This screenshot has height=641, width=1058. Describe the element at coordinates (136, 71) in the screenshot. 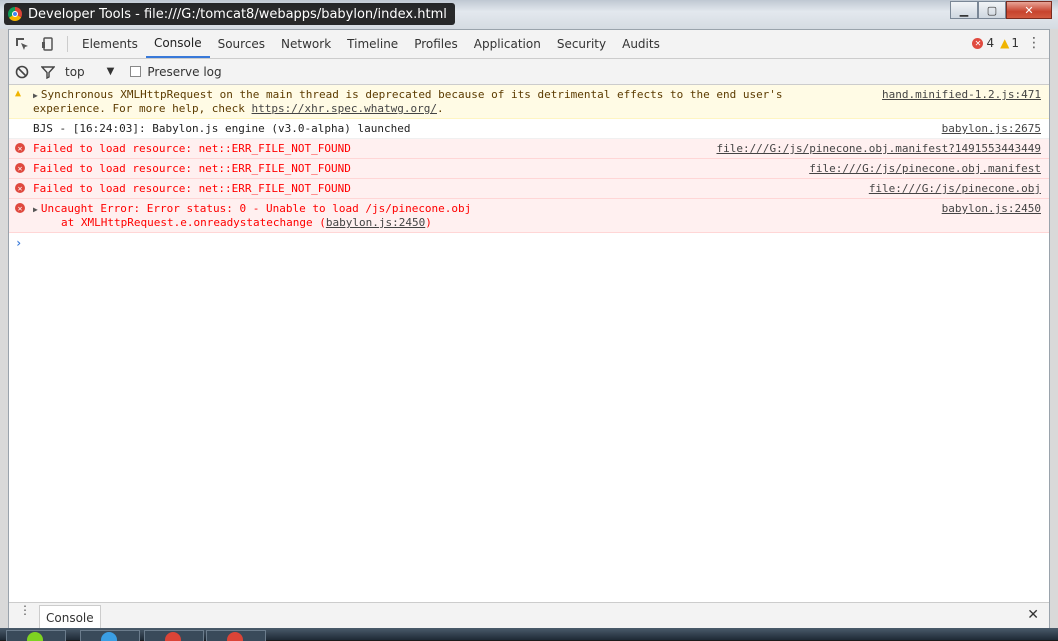

I see `preserve-log-checkbox` at that location.